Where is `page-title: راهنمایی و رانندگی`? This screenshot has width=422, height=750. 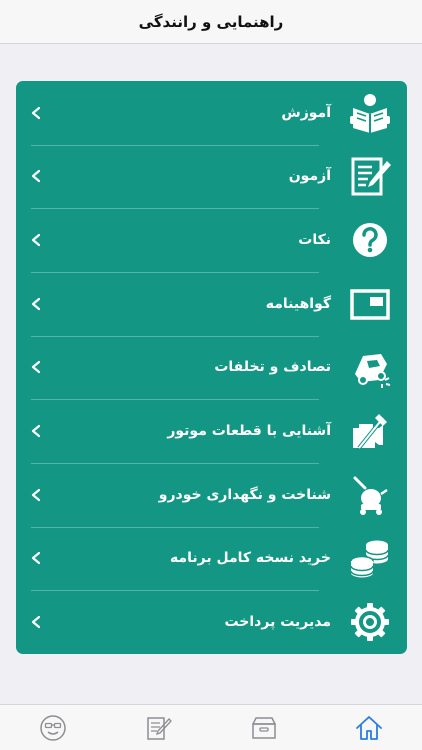 page-title: راهنمایی و رانندگی is located at coordinates (211, 21).